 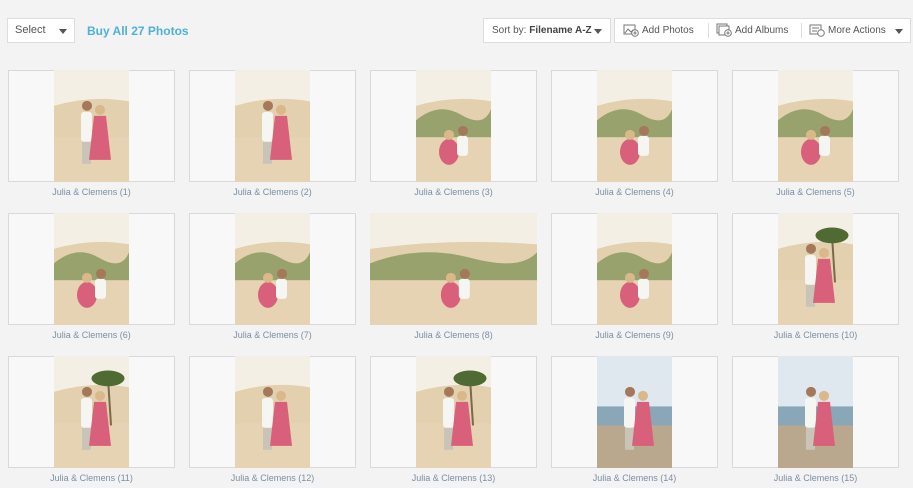 I want to click on photo-caption: Julia & Clemens (11), so click(x=91, y=478).